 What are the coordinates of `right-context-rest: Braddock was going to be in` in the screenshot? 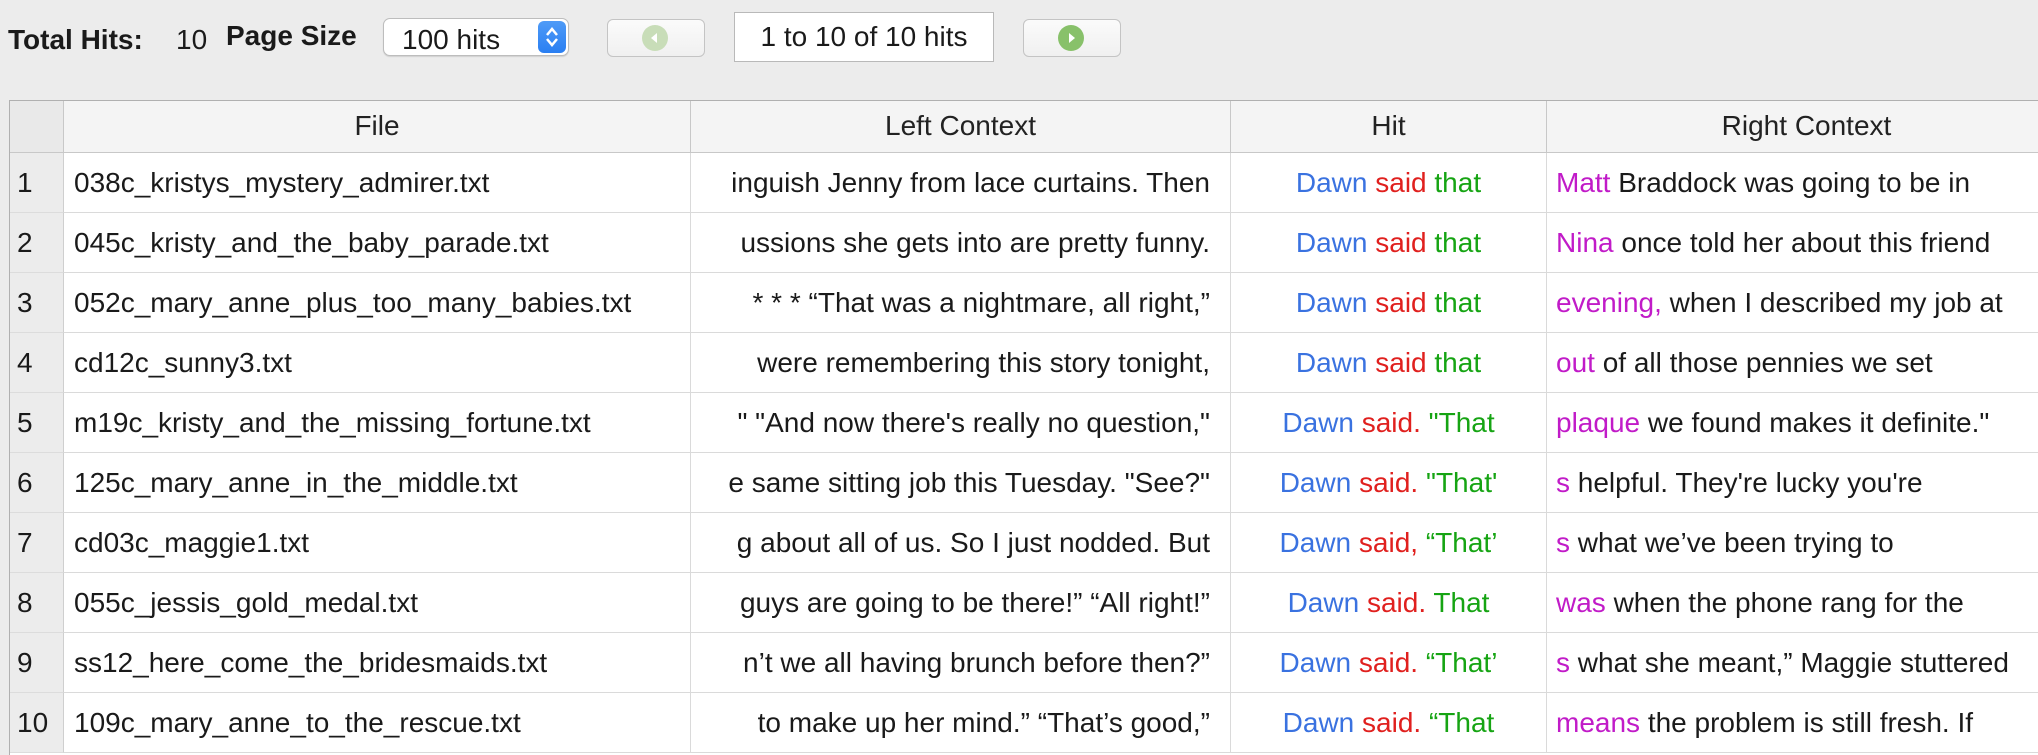 It's located at (1790, 182).